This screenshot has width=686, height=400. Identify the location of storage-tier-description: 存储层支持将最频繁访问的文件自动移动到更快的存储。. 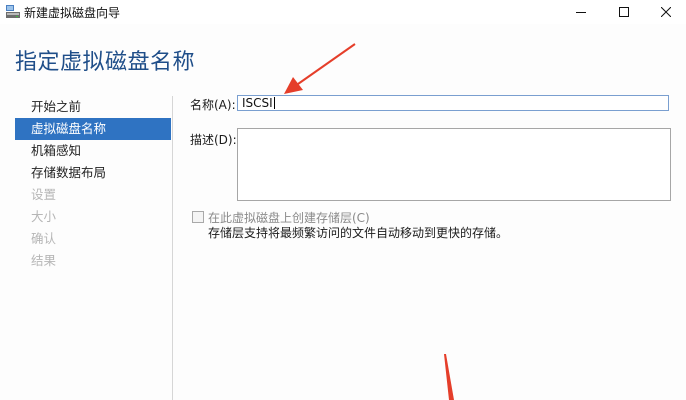
(358, 233).